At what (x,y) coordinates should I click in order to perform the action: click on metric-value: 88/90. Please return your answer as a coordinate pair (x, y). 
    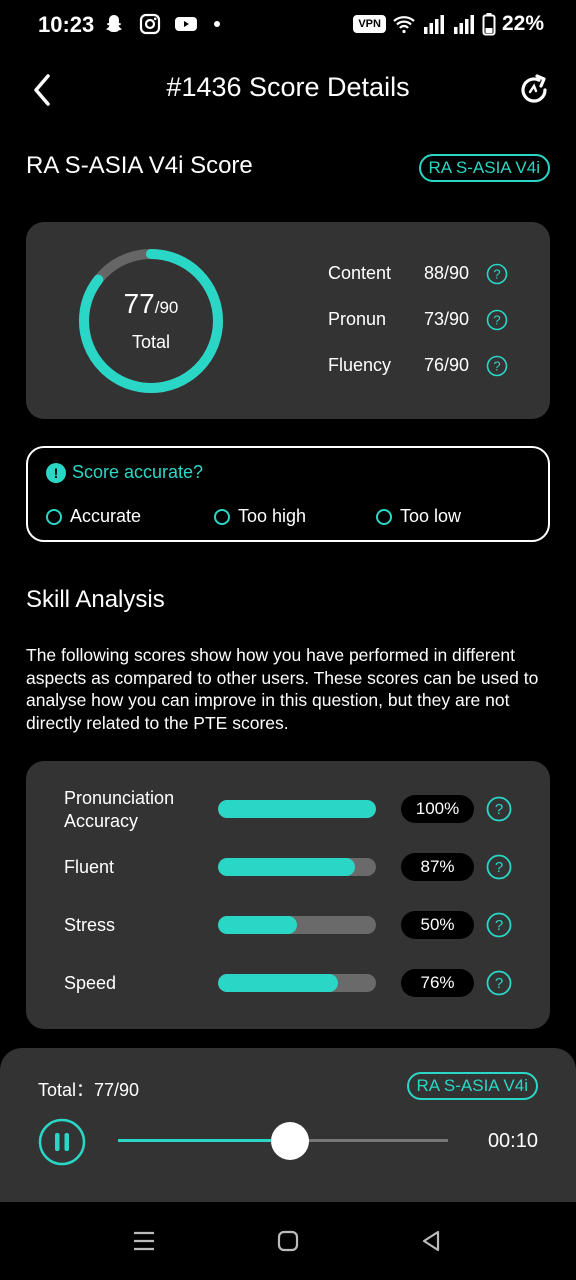
    Looking at the image, I should click on (447, 273).